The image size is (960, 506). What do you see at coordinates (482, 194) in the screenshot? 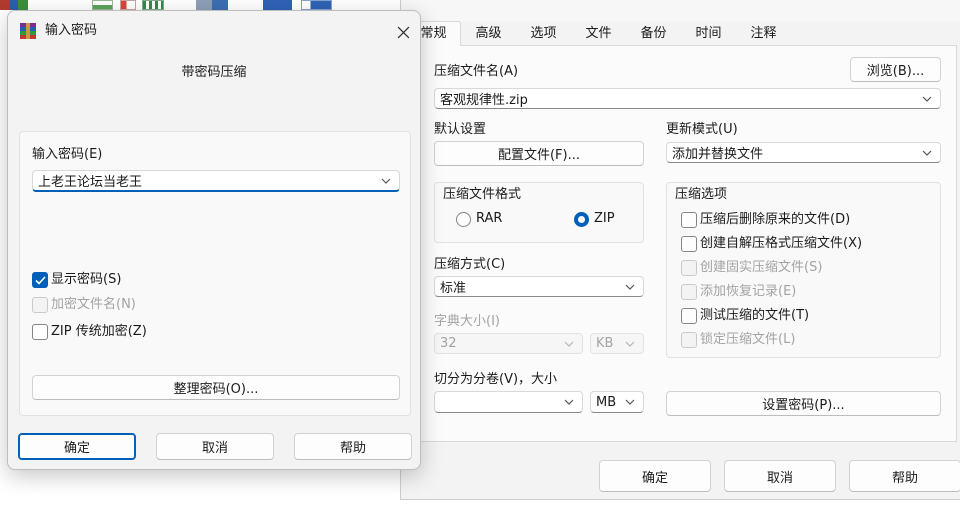
I see `archive-format-group-label: 压缩文件格式` at bounding box center [482, 194].